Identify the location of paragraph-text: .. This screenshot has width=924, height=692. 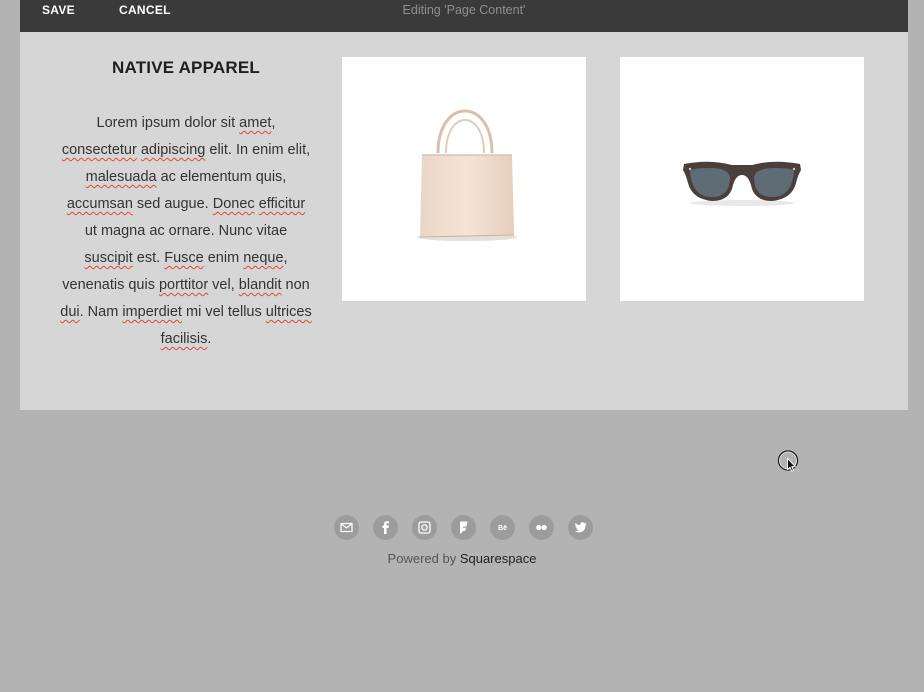
(209, 339).